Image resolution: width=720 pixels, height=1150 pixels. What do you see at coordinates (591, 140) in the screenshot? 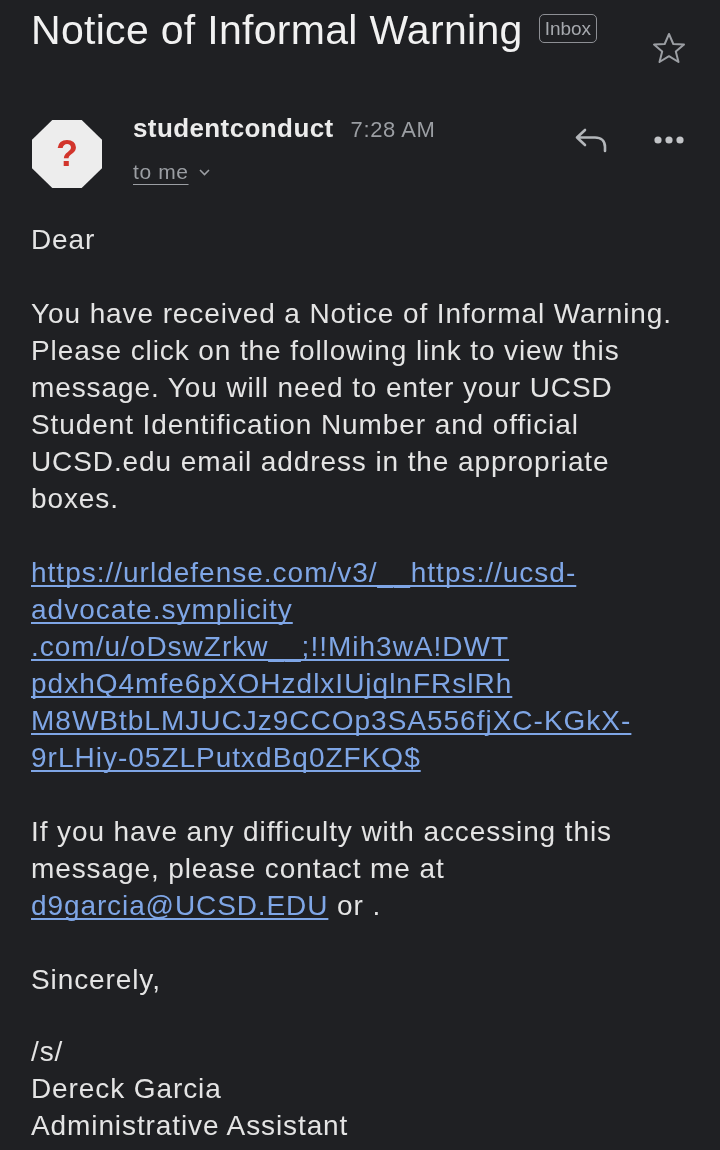
I see `reply-icon` at bounding box center [591, 140].